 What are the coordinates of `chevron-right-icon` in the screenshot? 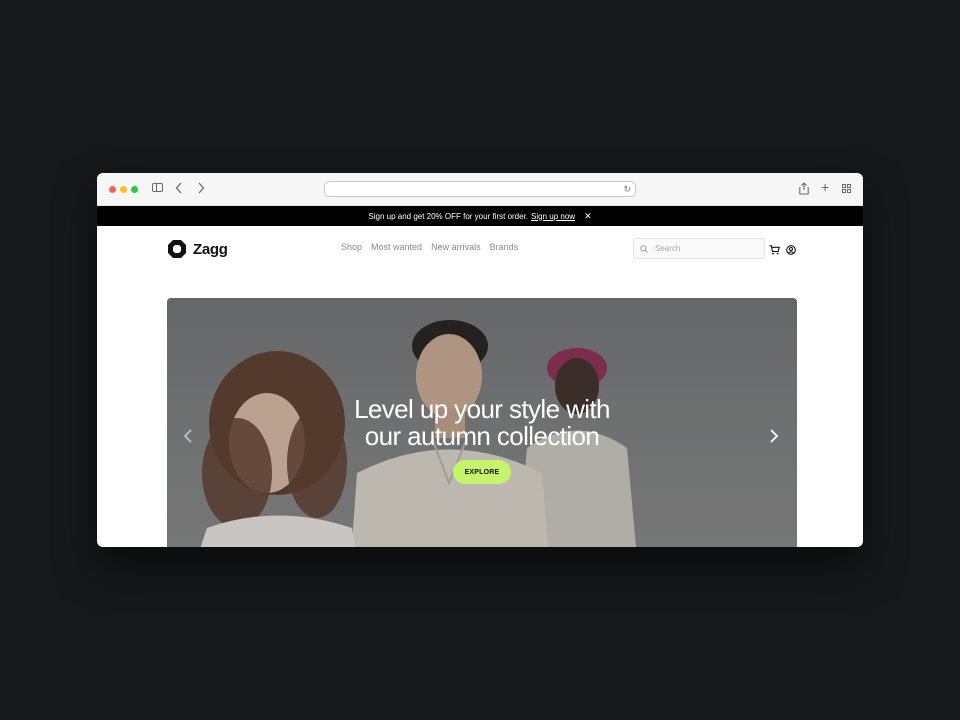 It's located at (774, 437).